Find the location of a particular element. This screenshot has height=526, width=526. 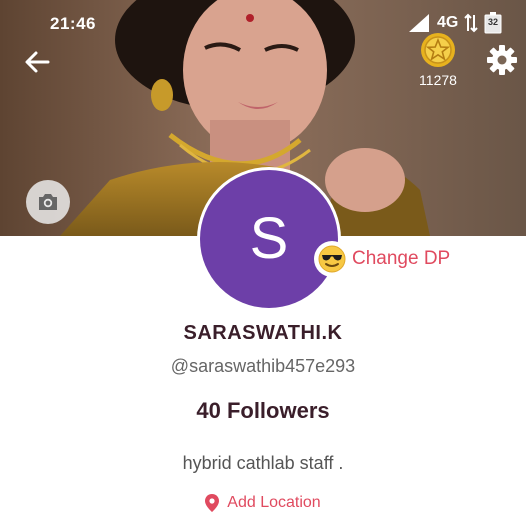

back-button is located at coordinates (38, 62).